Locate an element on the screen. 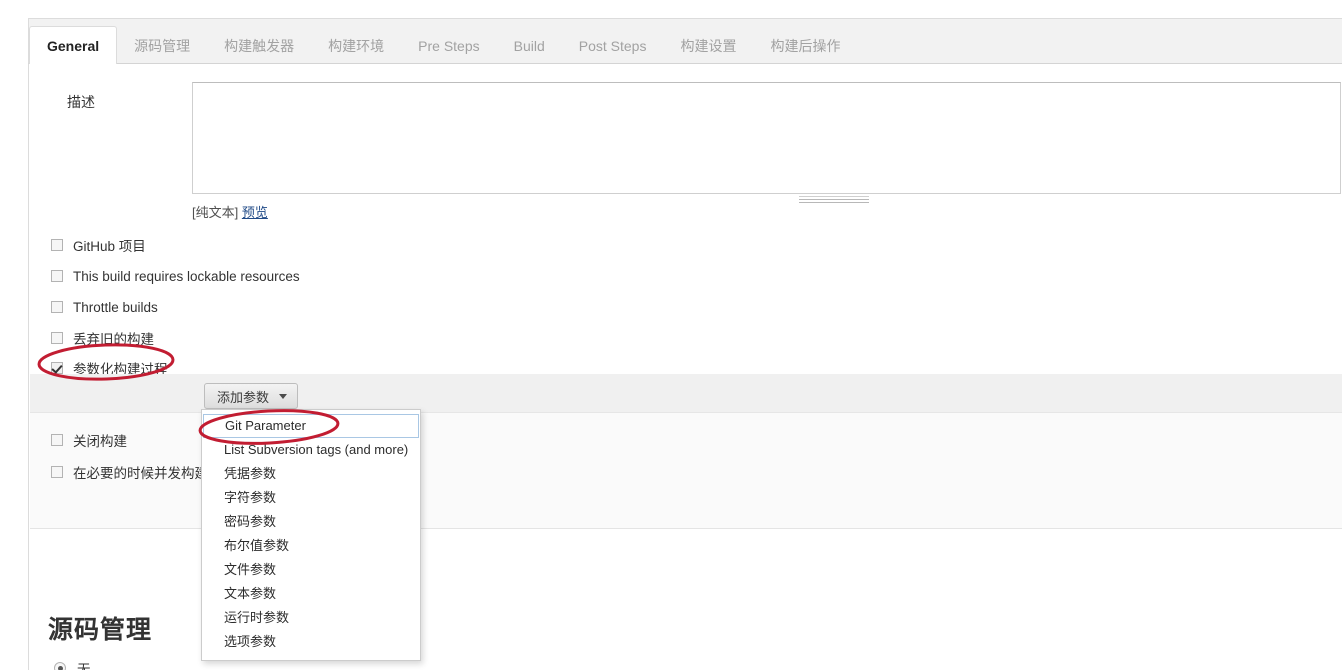 This screenshot has width=1342, height=670. checkbox-label: 丢弃旧的构建 is located at coordinates (113, 339).